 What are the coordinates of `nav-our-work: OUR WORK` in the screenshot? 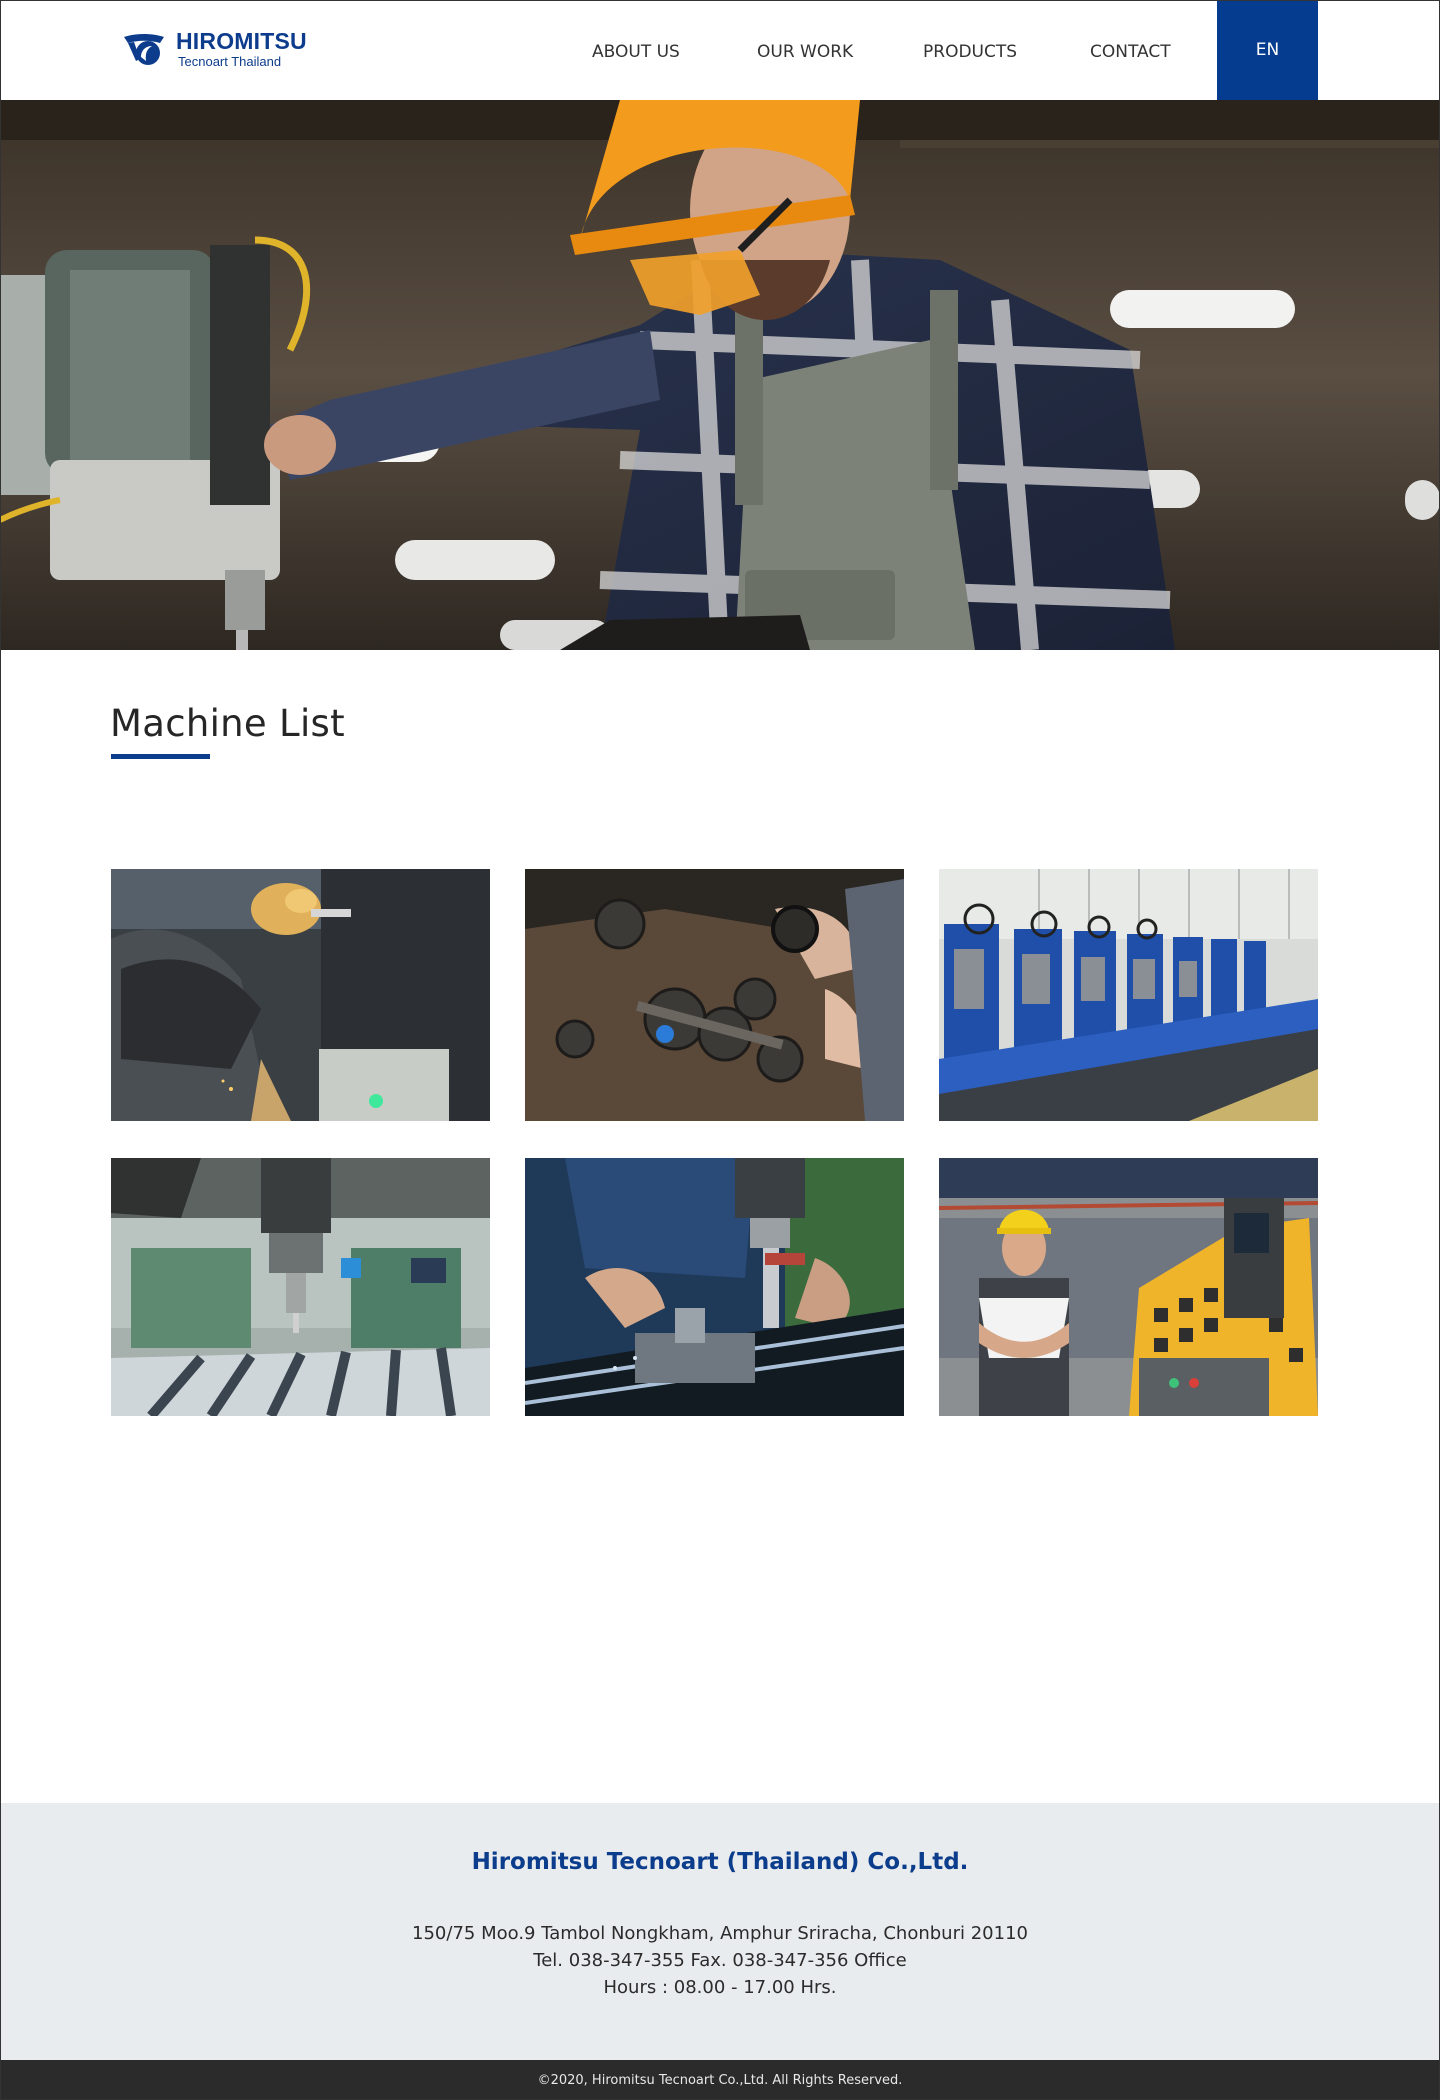 It's located at (805, 52).